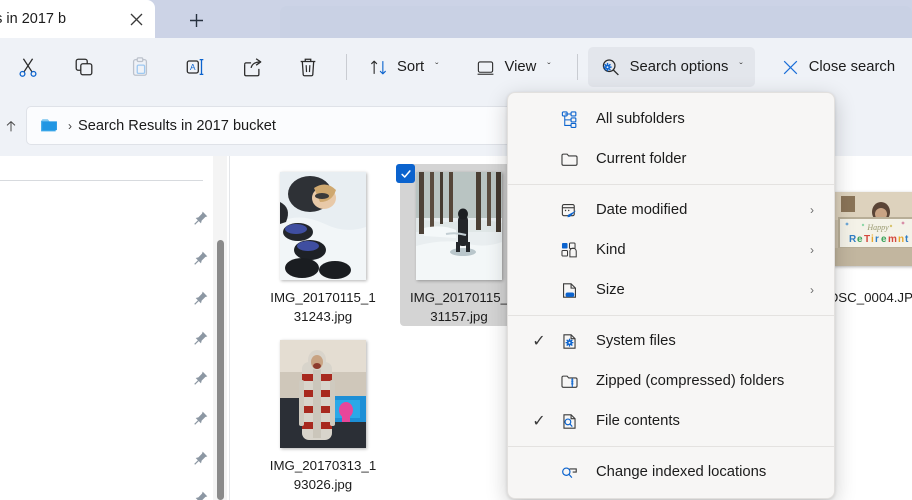 Image resolution: width=912 pixels, height=500 pixels. I want to click on up-arrow-icon, so click(11, 126).